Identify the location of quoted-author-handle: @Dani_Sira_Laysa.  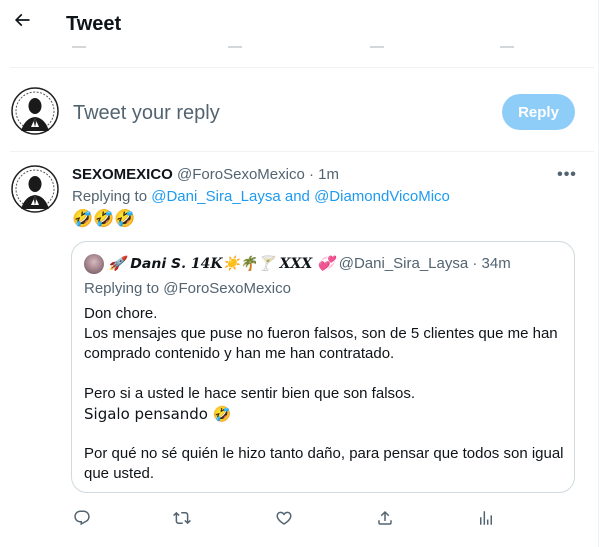
(403, 263).